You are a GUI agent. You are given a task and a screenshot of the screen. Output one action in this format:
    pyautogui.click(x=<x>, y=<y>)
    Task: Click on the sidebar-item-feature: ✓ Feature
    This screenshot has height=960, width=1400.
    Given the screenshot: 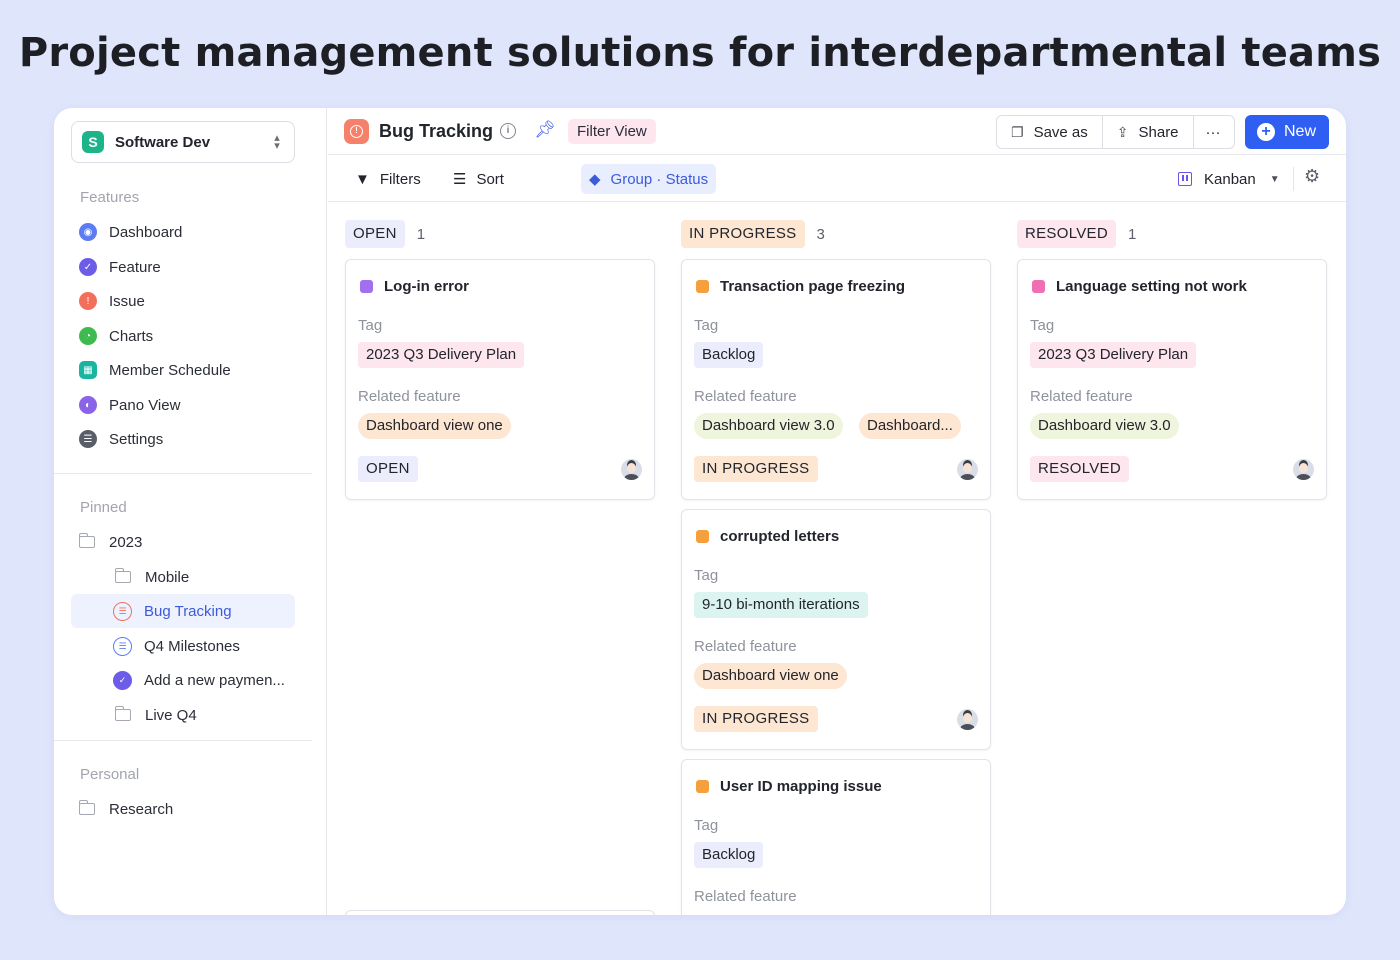 What is the action you would take?
    pyautogui.click(x=183, y=267)
    